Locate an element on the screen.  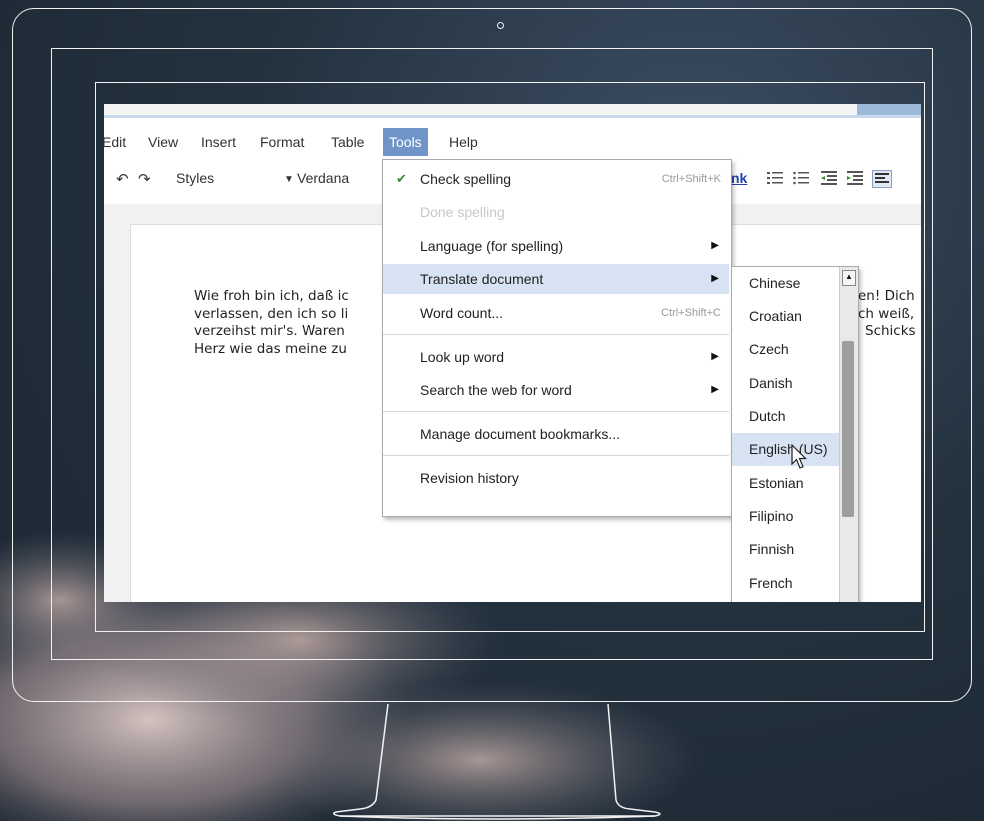
mouse-cursor-icon is located at coordinates (799, 456).